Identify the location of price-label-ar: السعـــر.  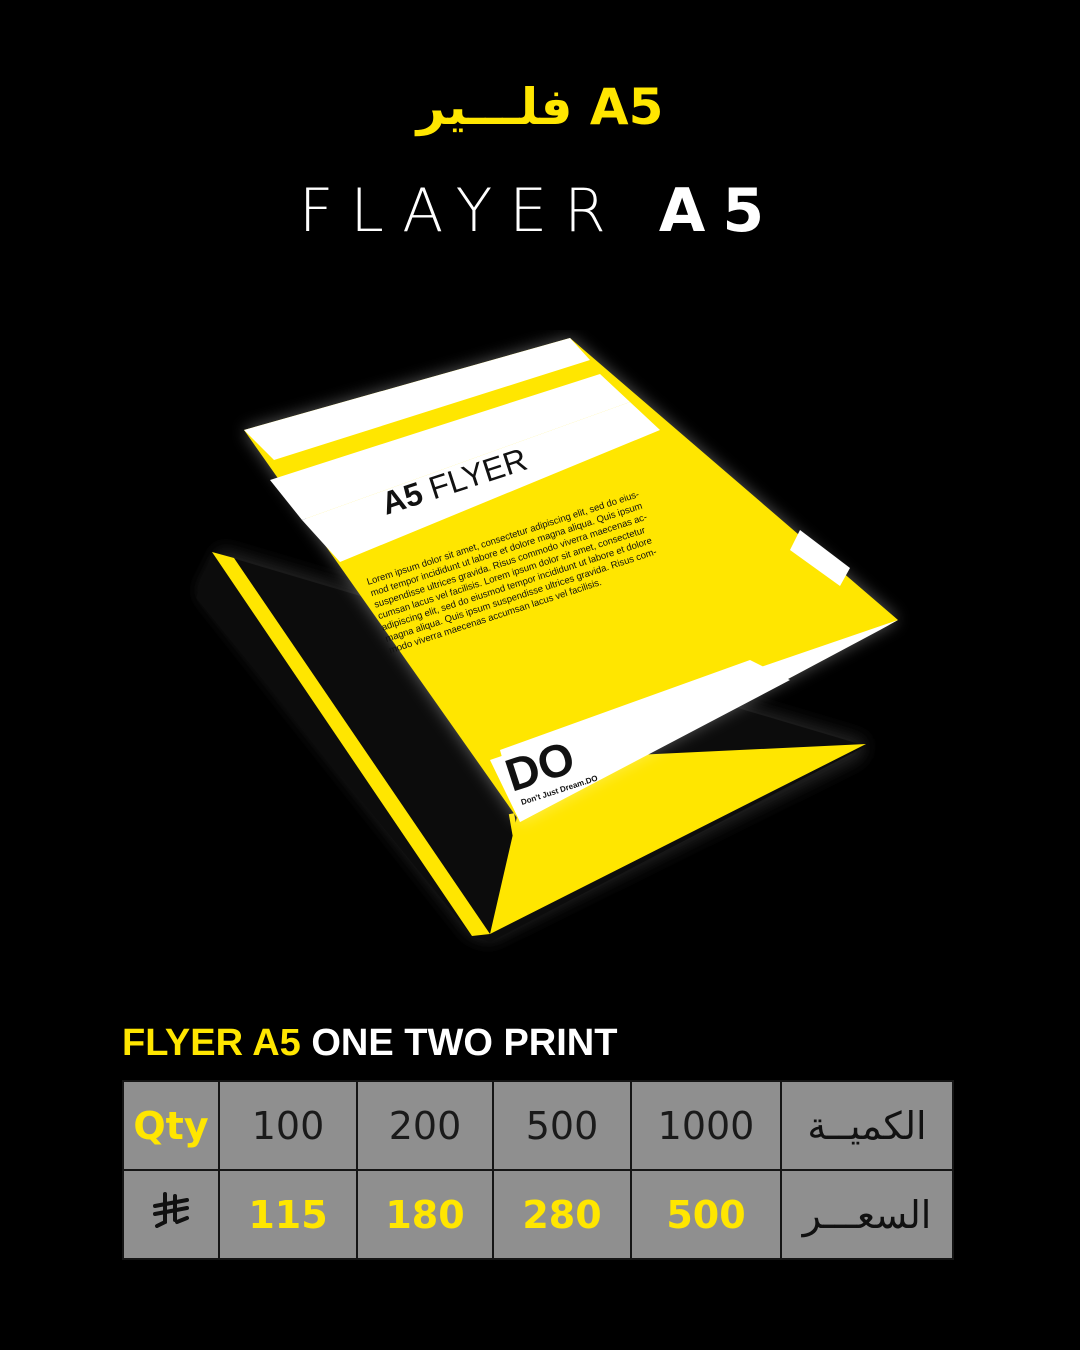
(867, 1214).